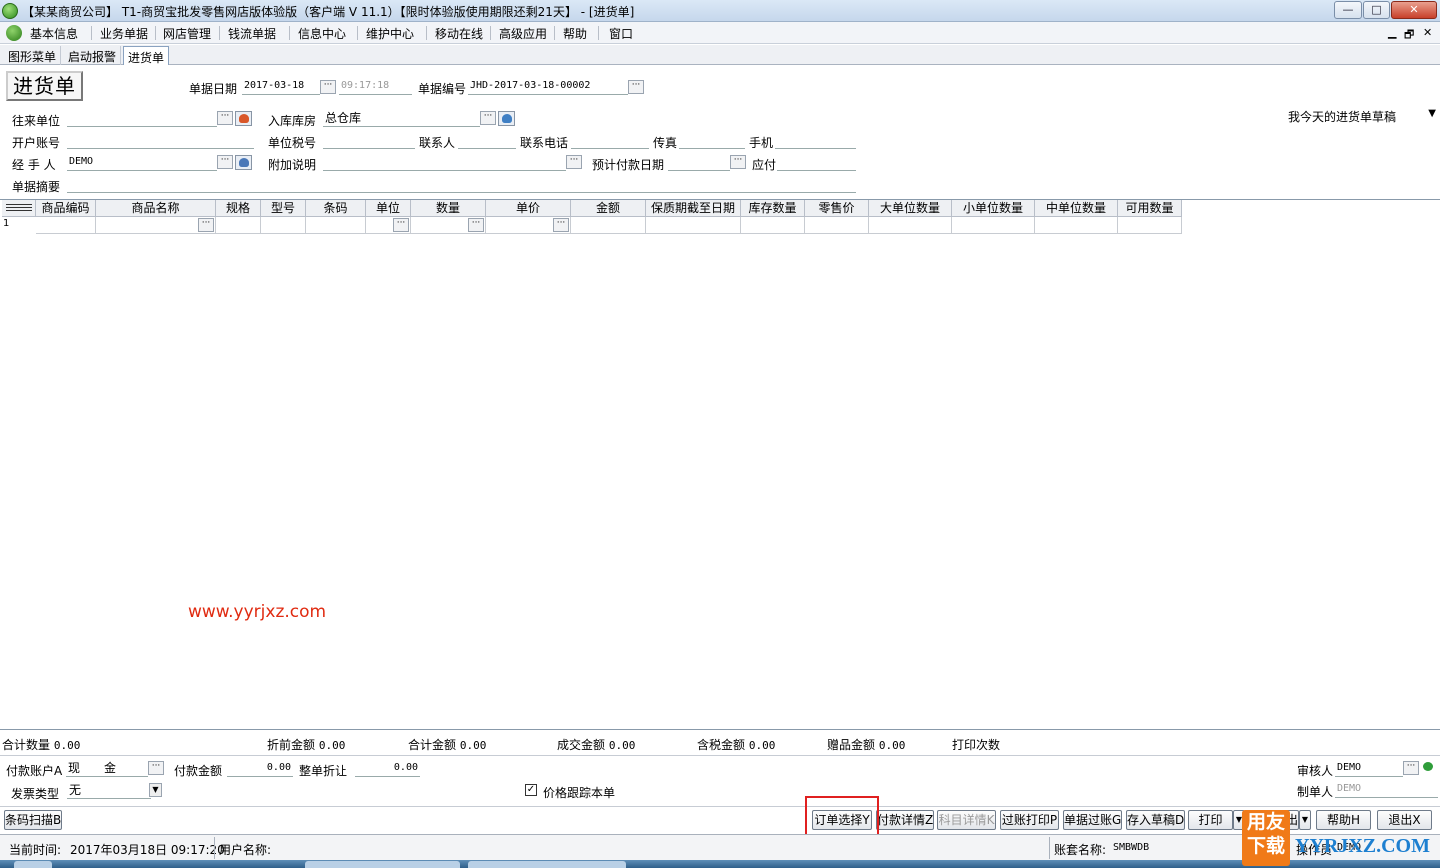 This screenshot has width=1440, height=868. What do you see at coordinates (107, 768) in the screenshot?
I see `pay-account-field: 现 金` at bounding box center [107, 768].